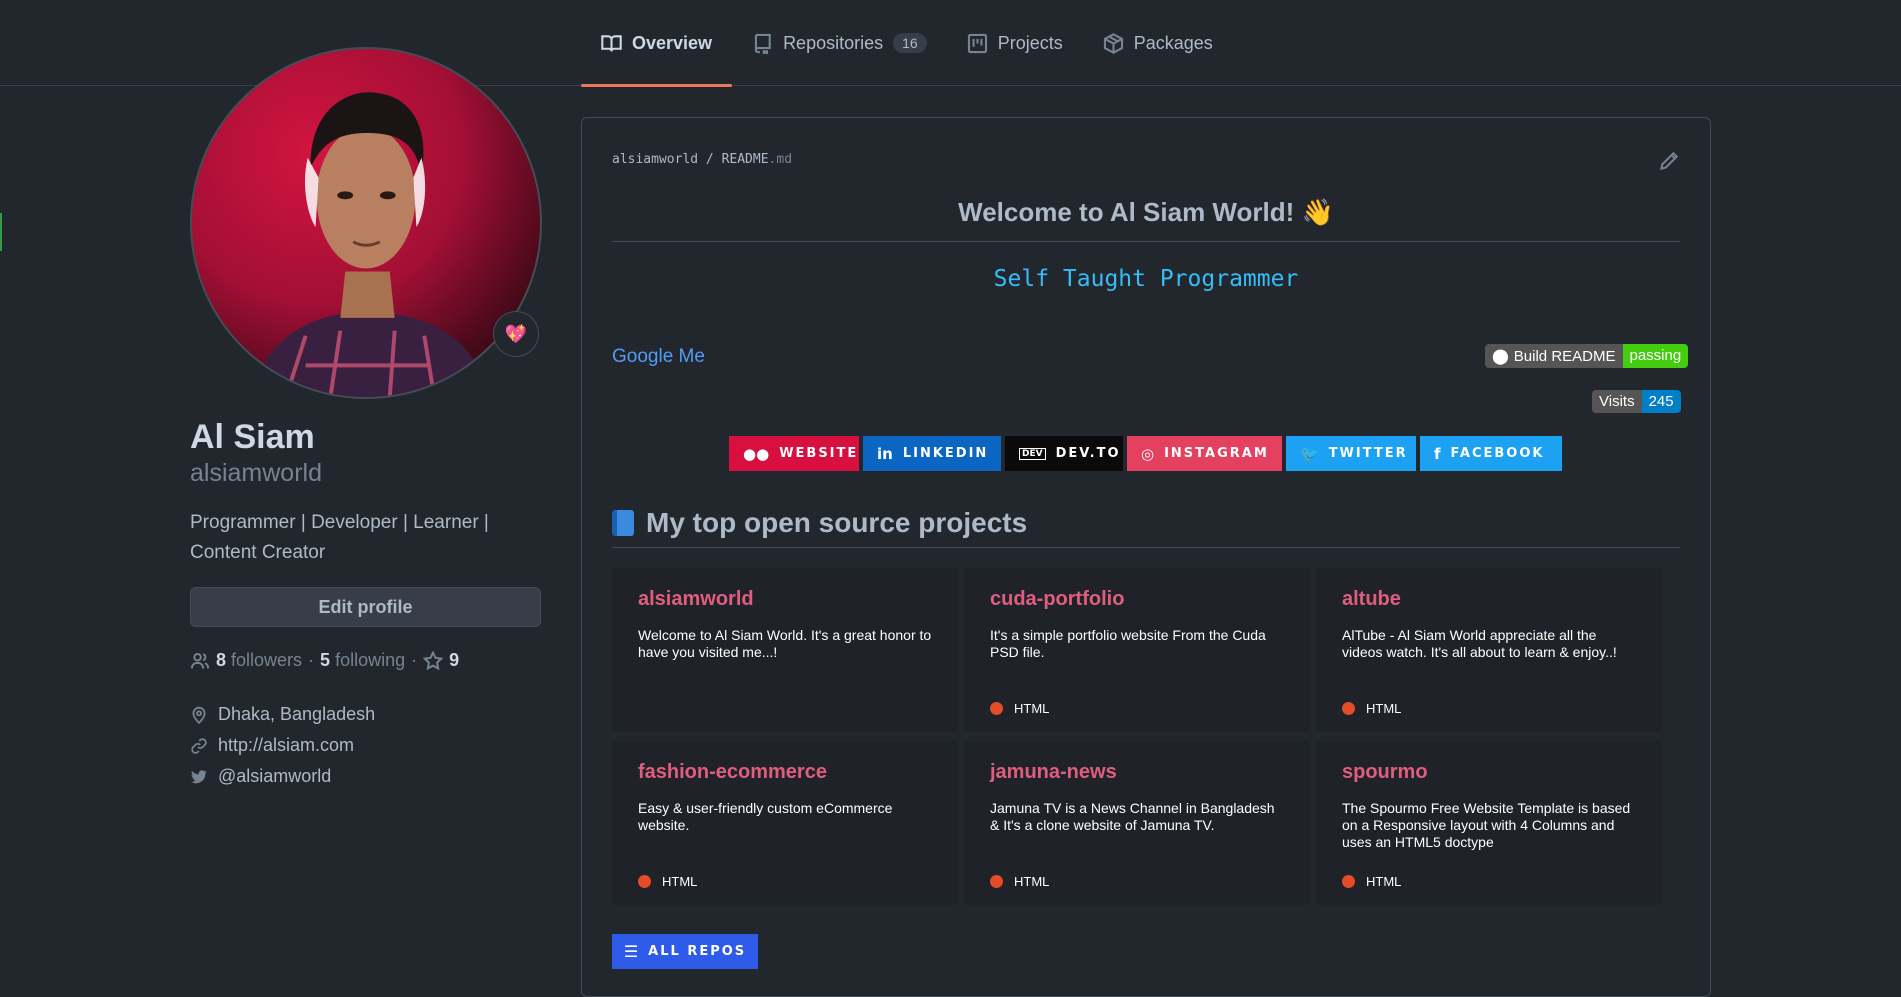 The width and height of the screenshot is (1901, 997). Describe the element at coordinates (780, 159) in the screenshot. I see `path-ext: .md` at that location.